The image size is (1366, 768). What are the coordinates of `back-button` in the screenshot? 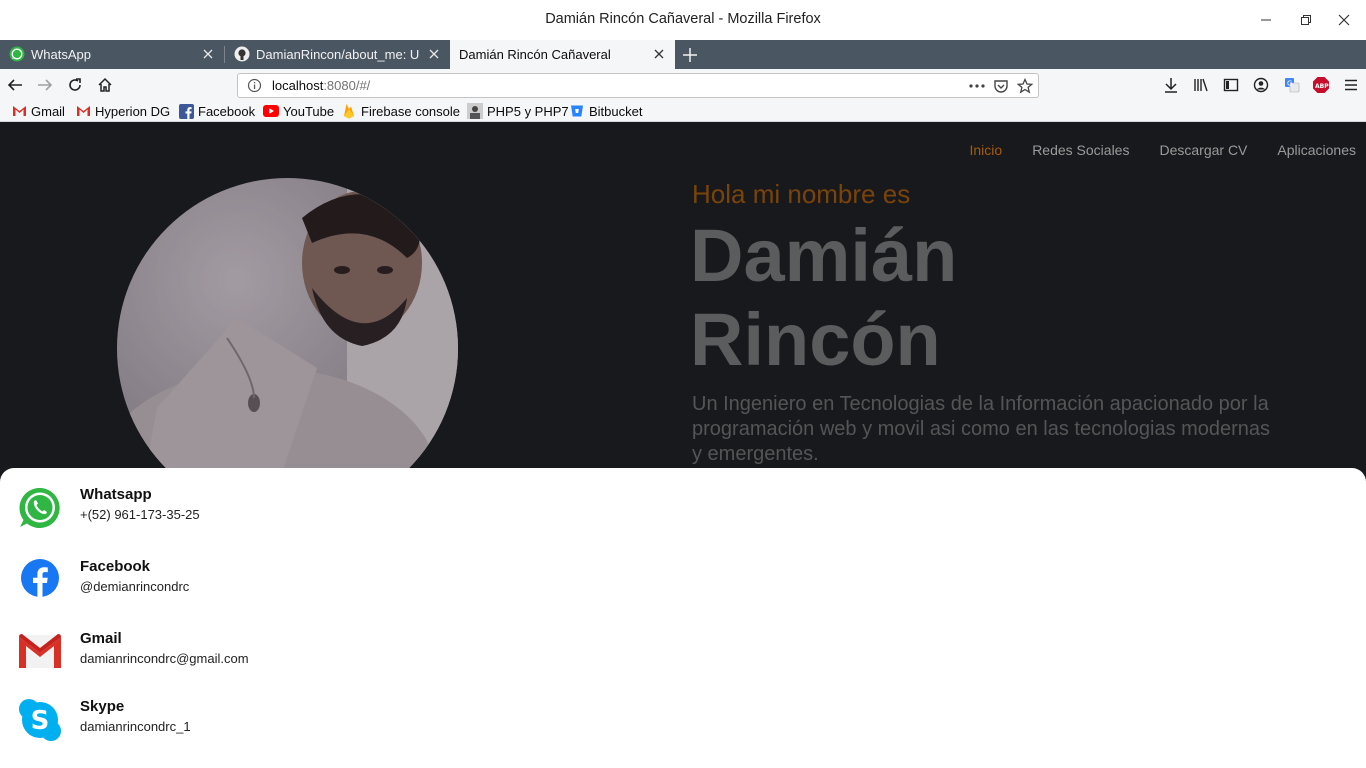 It's located at (15, 85).